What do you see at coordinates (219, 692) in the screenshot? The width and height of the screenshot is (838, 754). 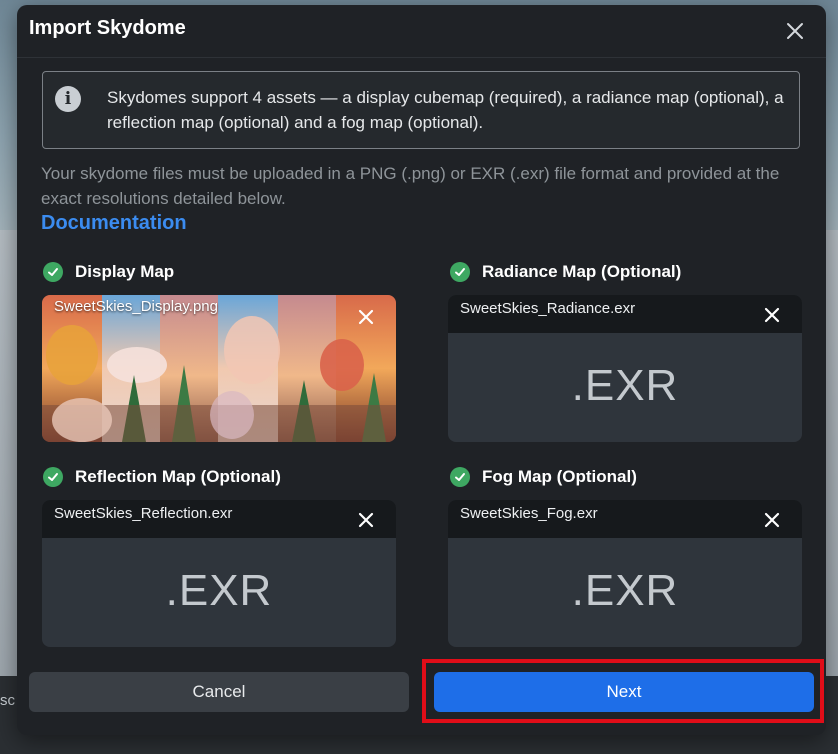 I see `cancel-button: Cancel` at bounding box center [219, 692].